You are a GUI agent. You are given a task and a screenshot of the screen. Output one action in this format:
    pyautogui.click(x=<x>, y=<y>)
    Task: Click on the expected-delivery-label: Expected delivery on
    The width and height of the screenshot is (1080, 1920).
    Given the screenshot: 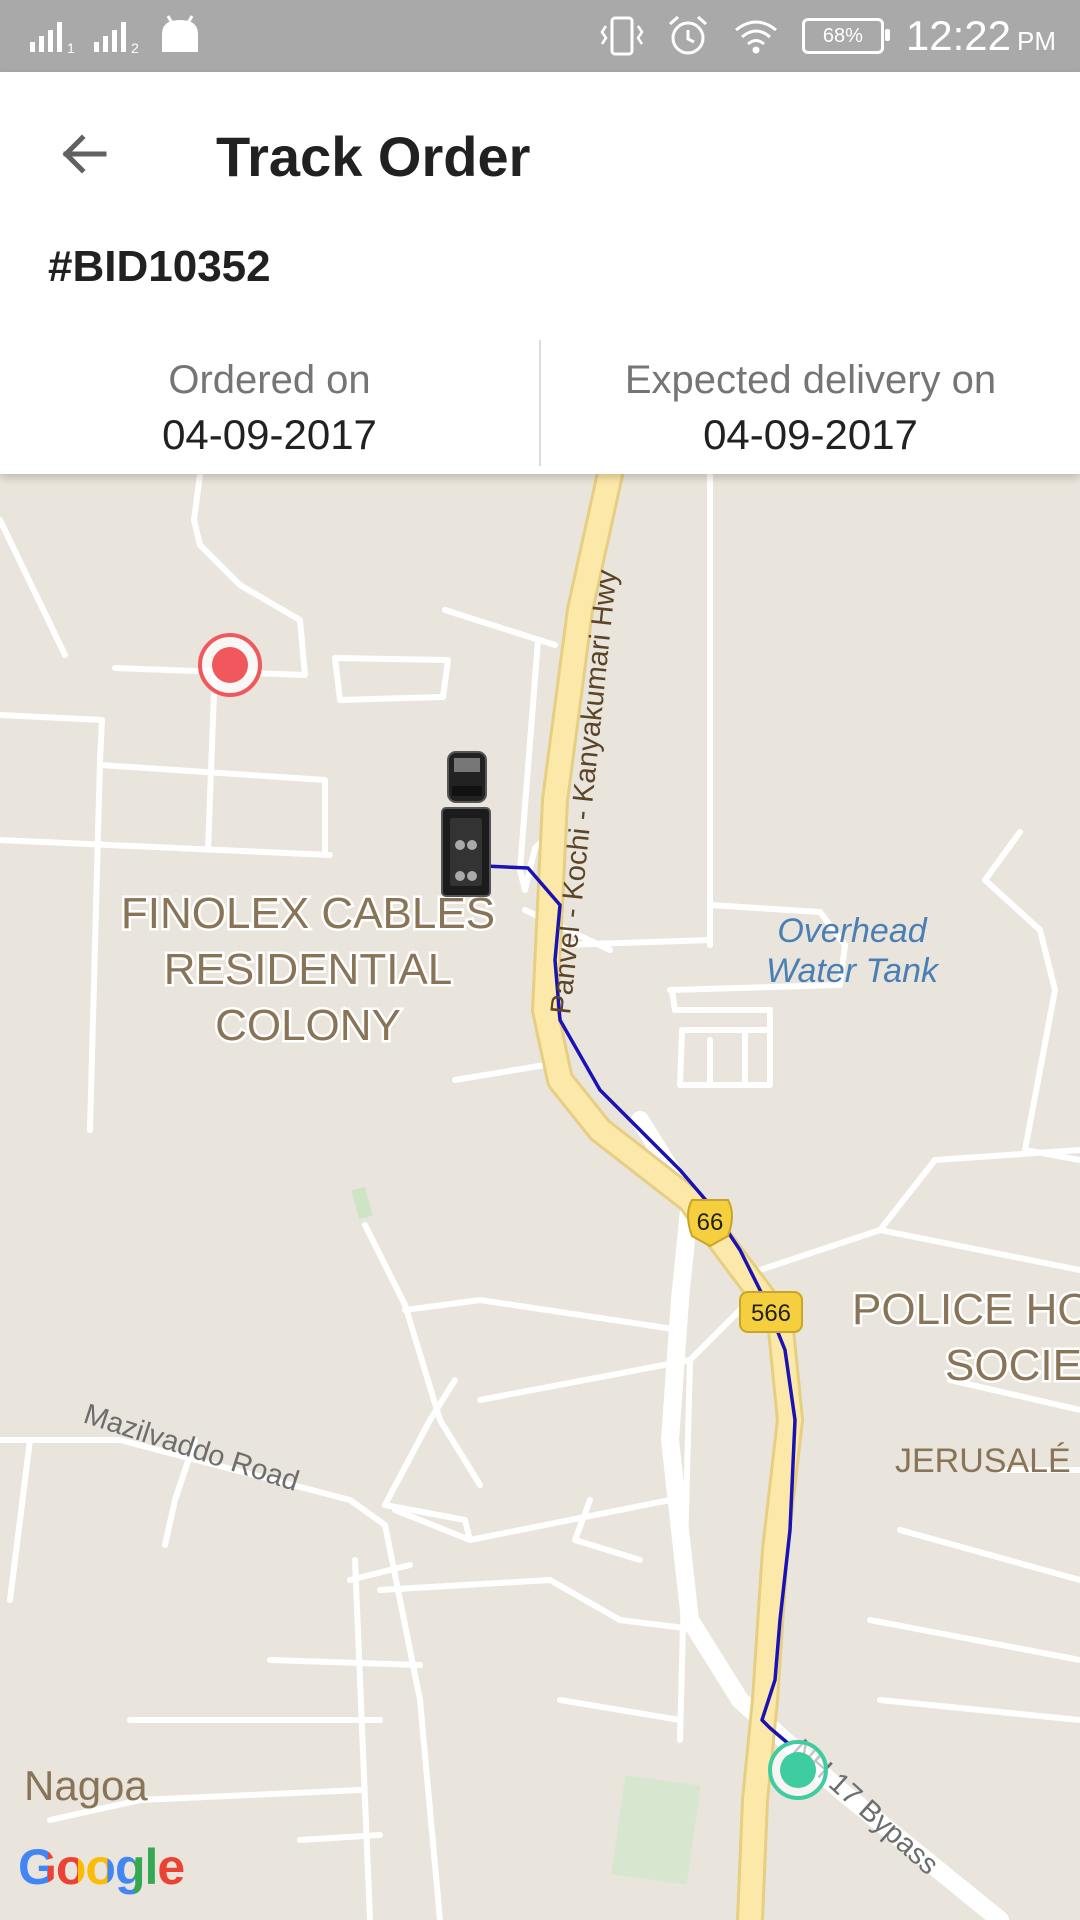 What is the action you would take?
    pyautogui.click(x=810, y=380)
    